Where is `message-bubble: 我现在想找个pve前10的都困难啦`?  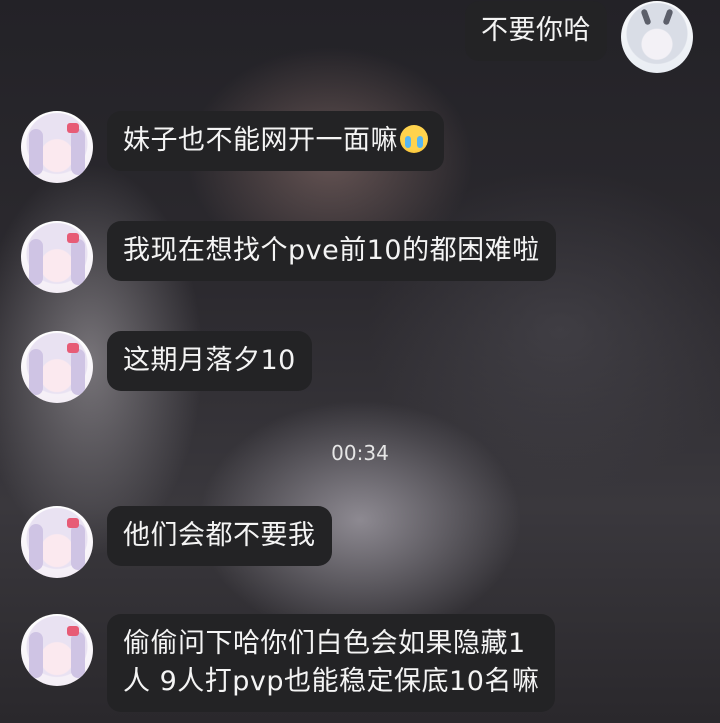 message-bubble: 我现在想找个pve前10的都困难啦 is located at coordinates (331, 251).